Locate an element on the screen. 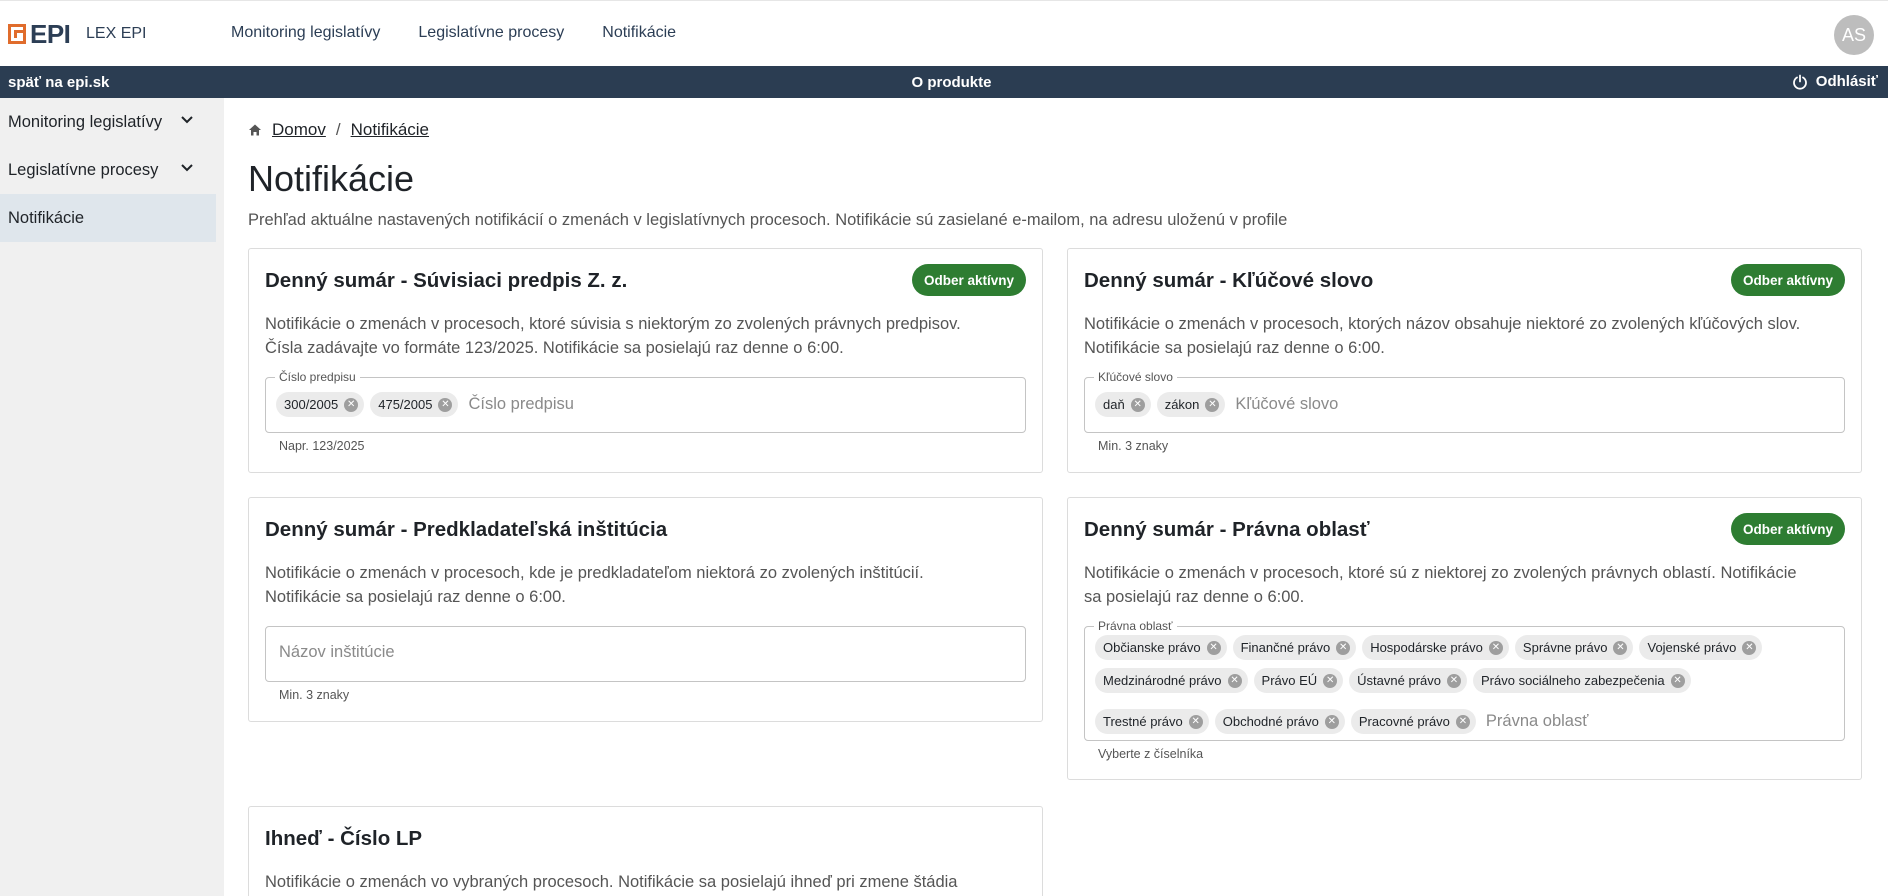 Image resolution: width=1888 pixels, height=896 pixels. institution-input: Názov inštitúcie is located at coordinates (337, 652).